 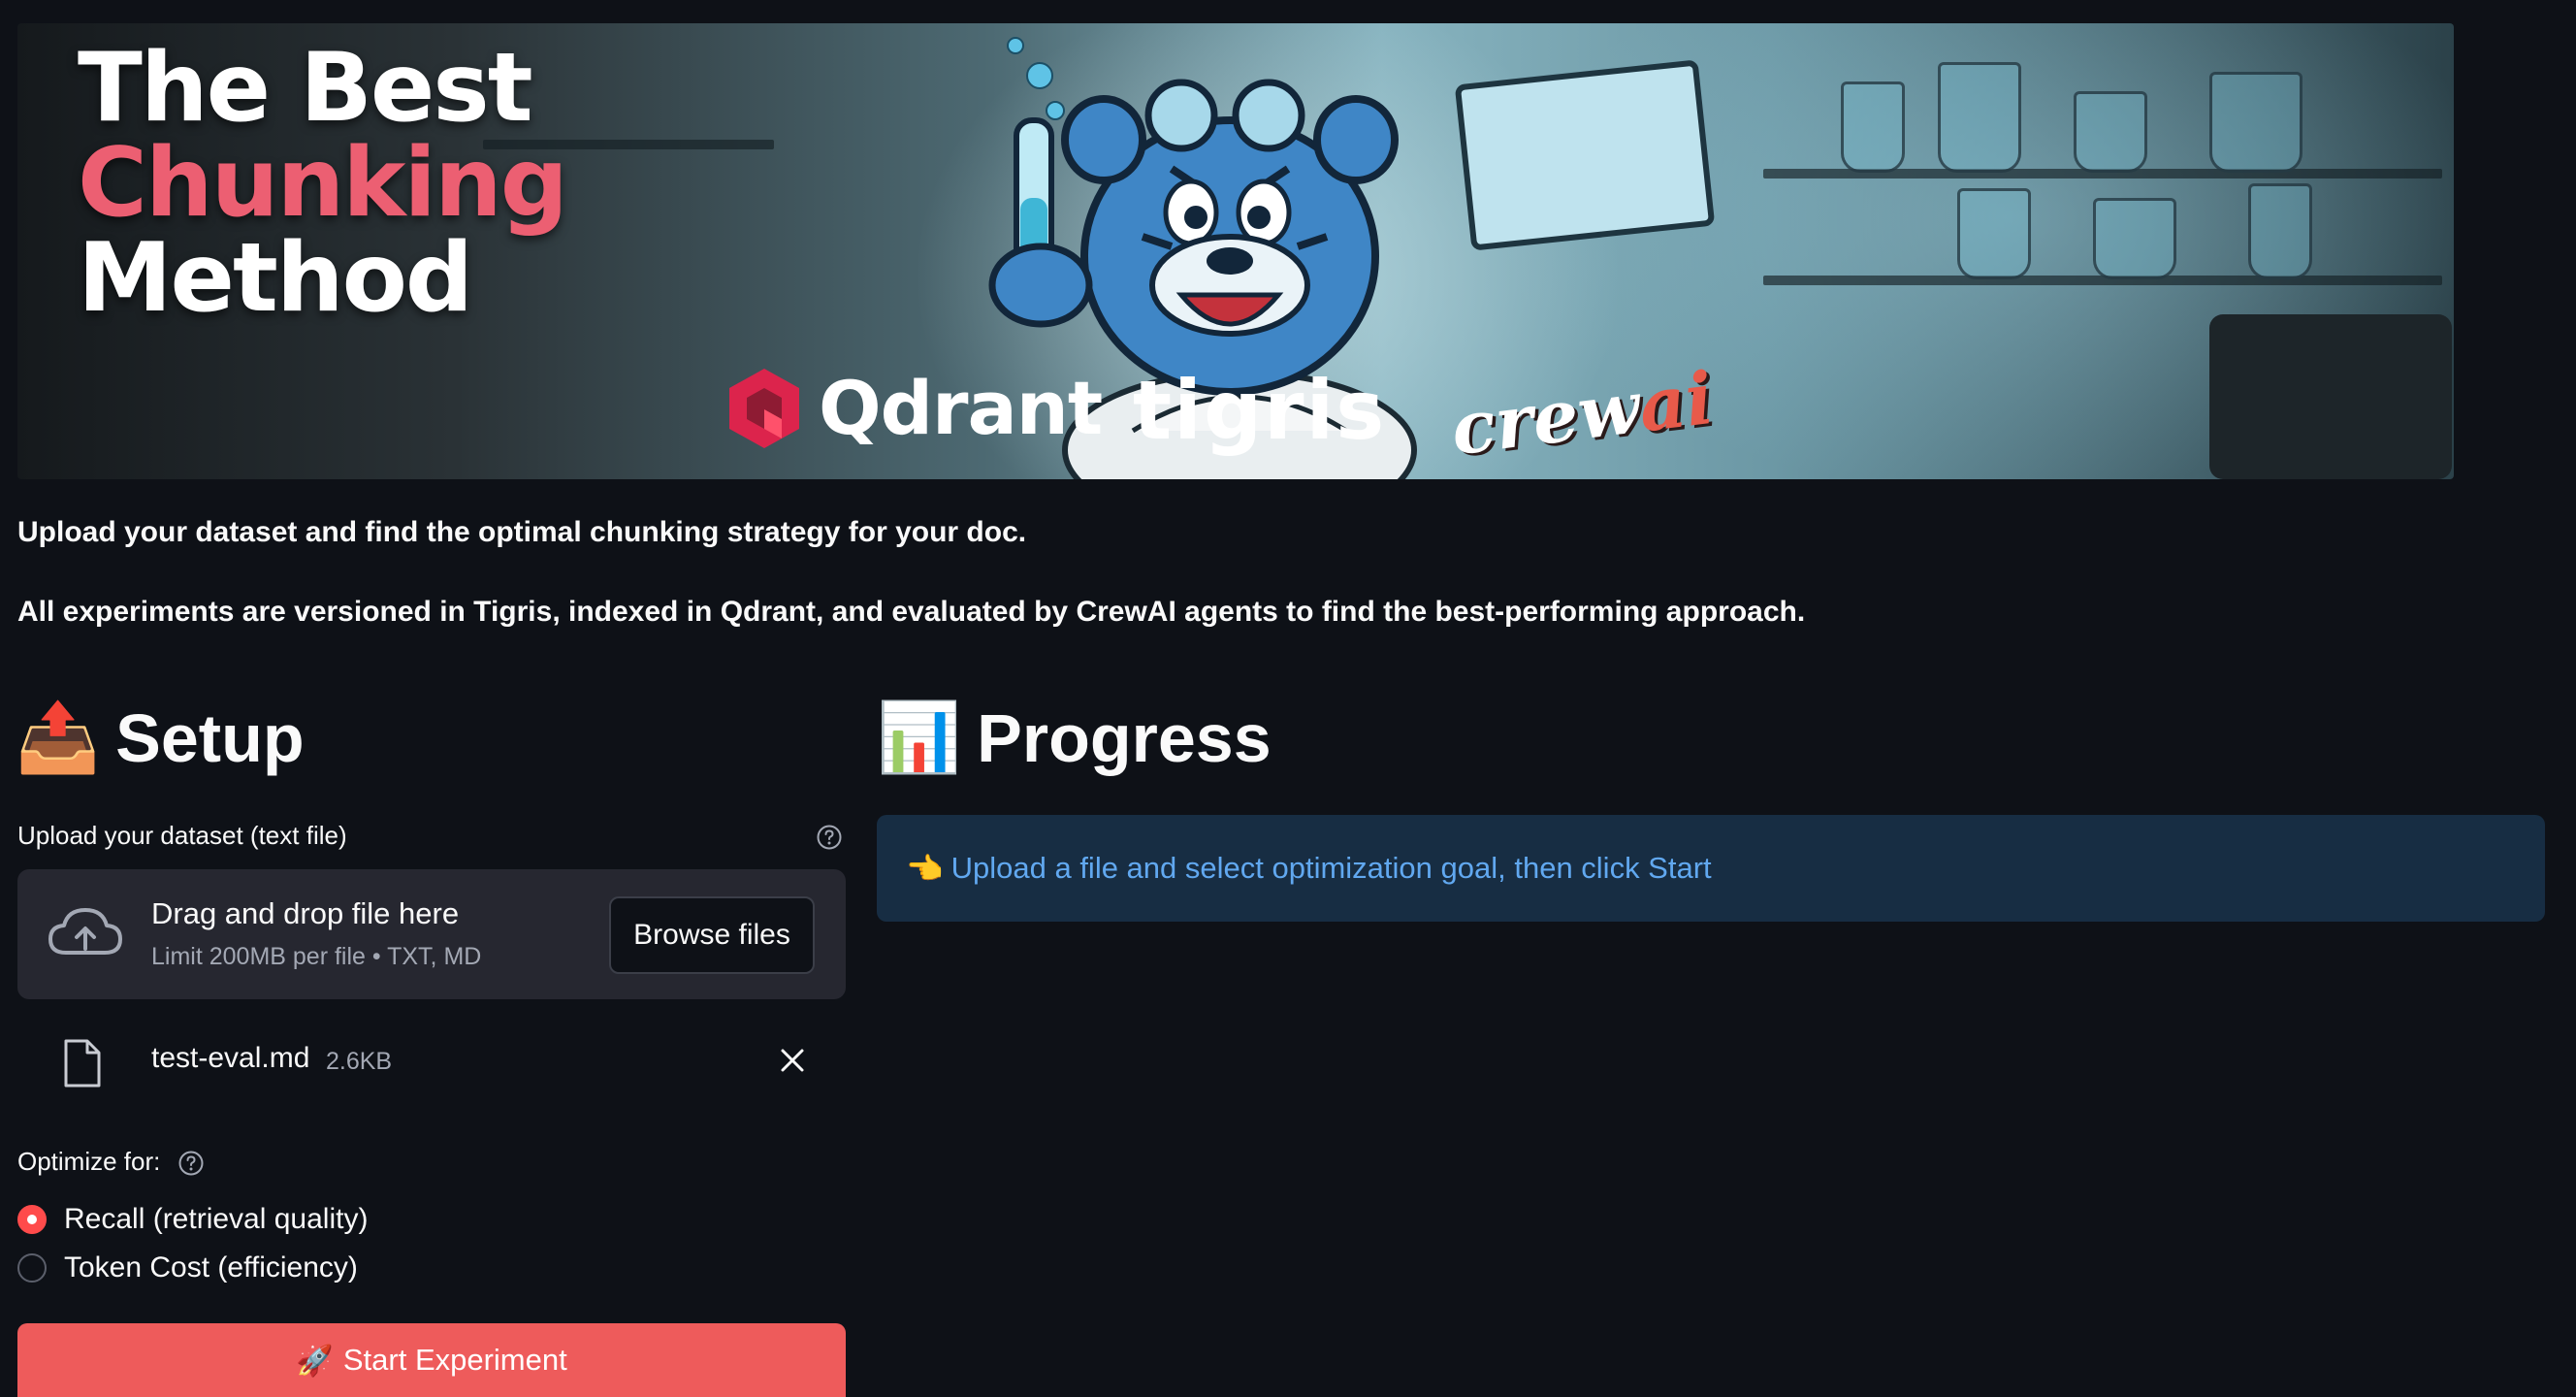 I want to click on progress-heading-text: Progress, so click(x=1124, y=738).